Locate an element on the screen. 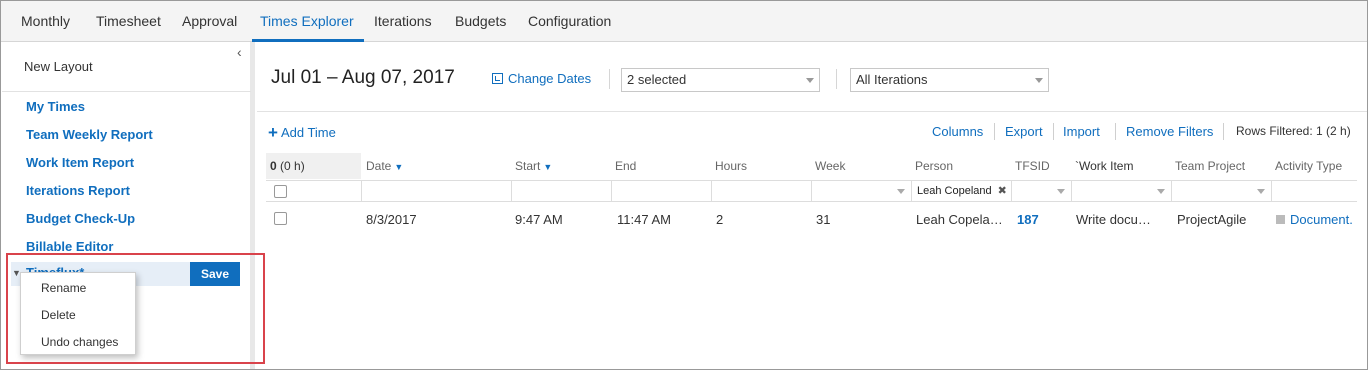 This screenshot has width=1368, height=370. cell-hours: 2 is located at coordinates (720, 219).